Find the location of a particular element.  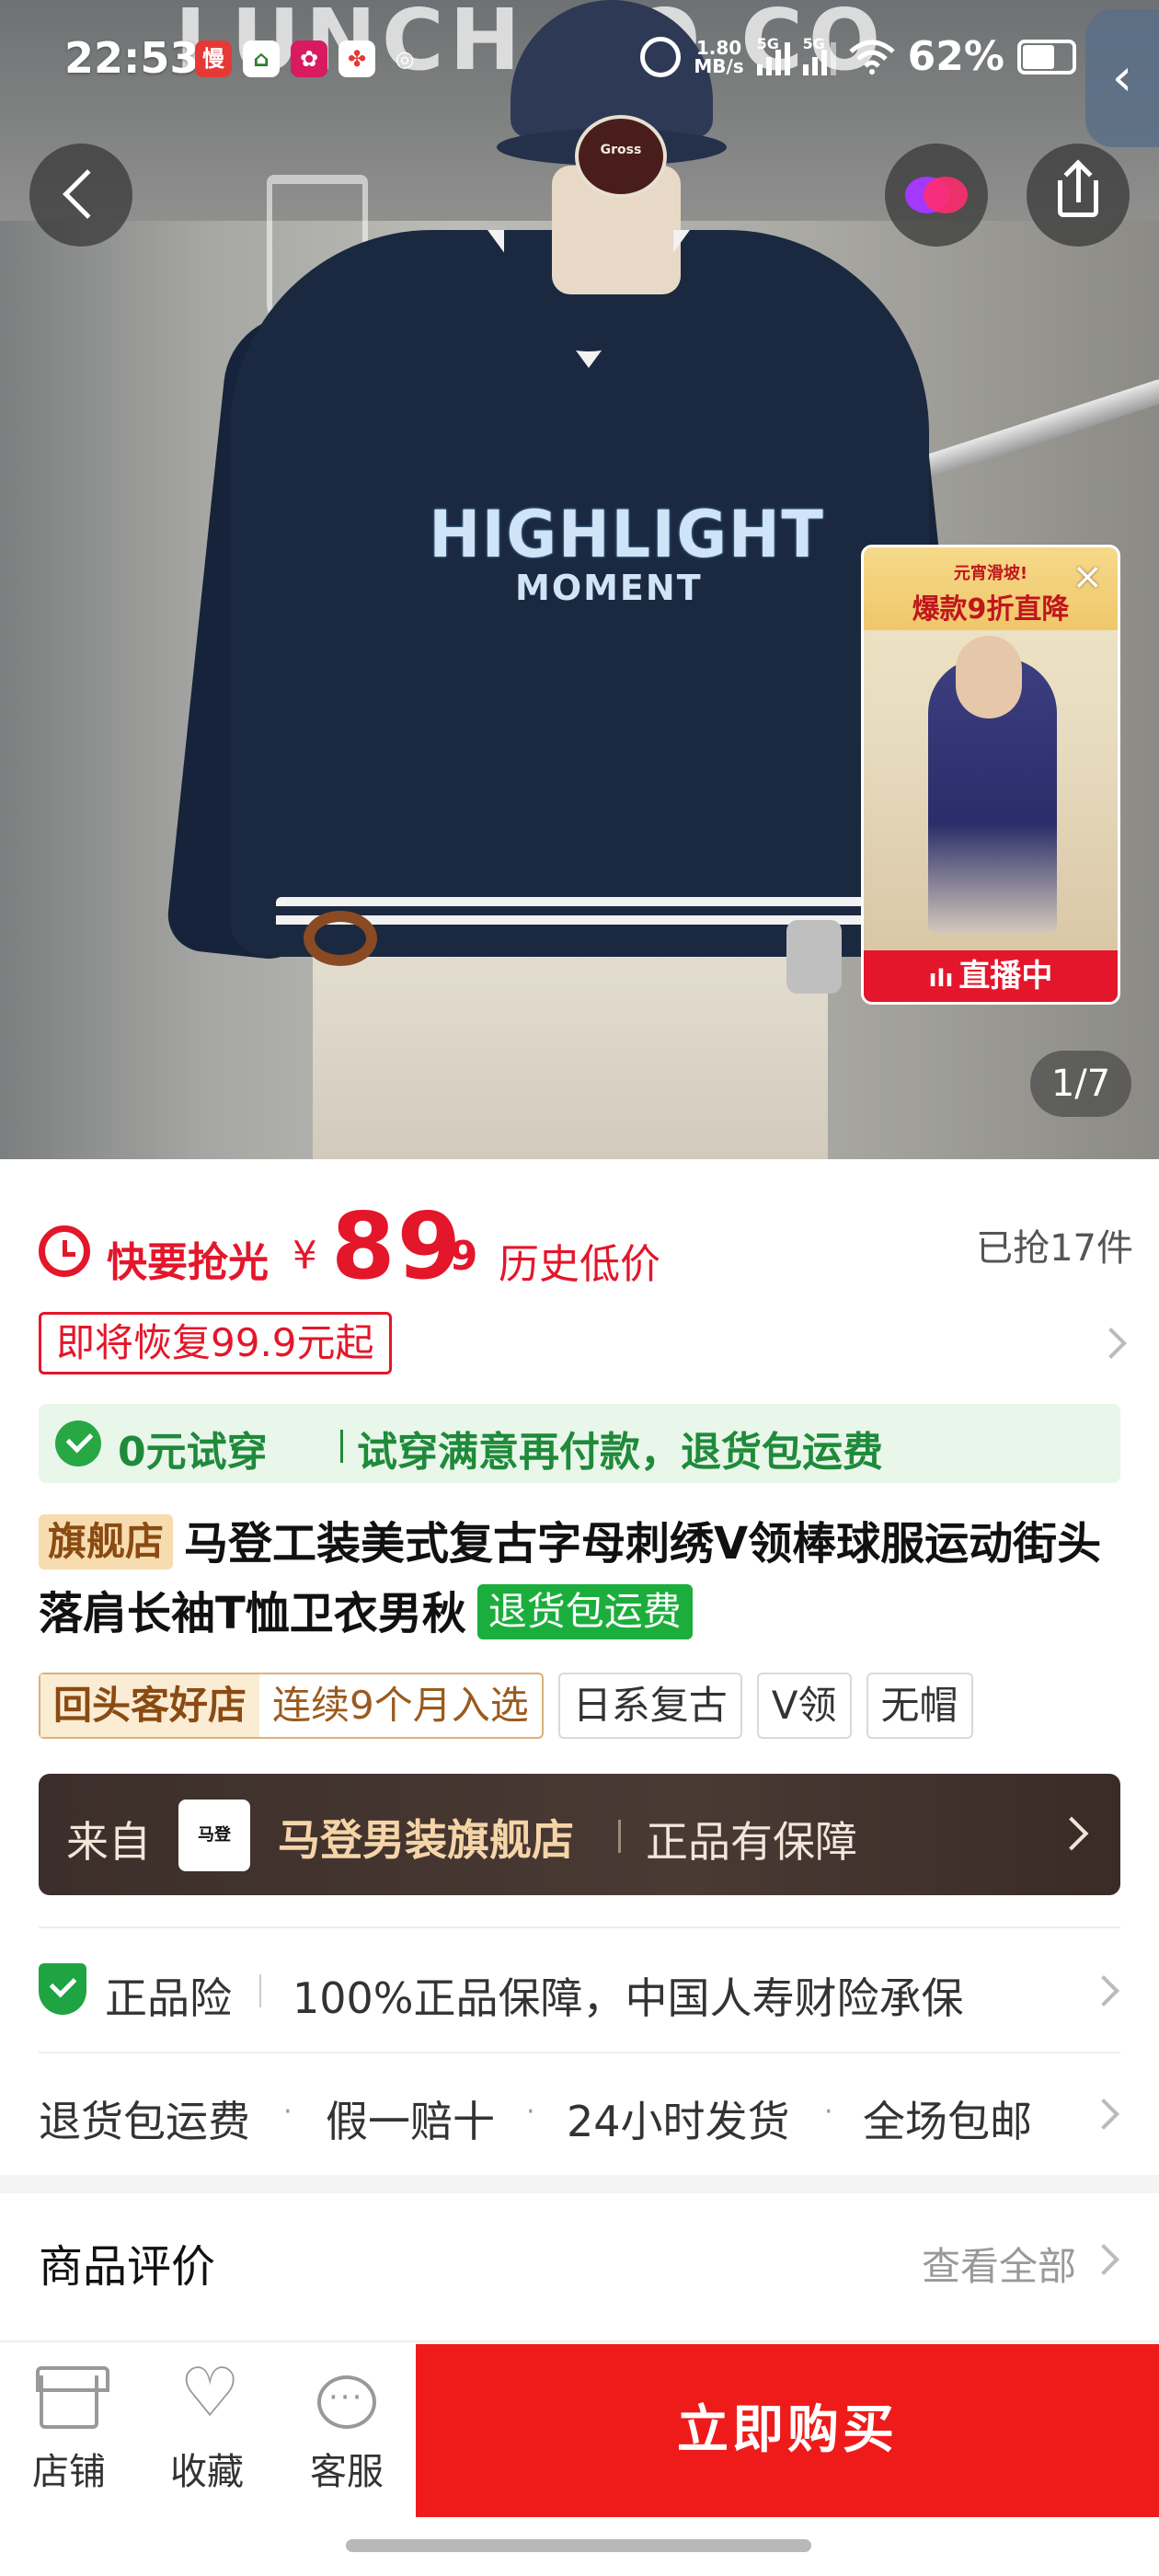

product-tags: 回头客好店 连续9个月入选 日系复古 V领 无帽 is located at coordinates (506, 1706).